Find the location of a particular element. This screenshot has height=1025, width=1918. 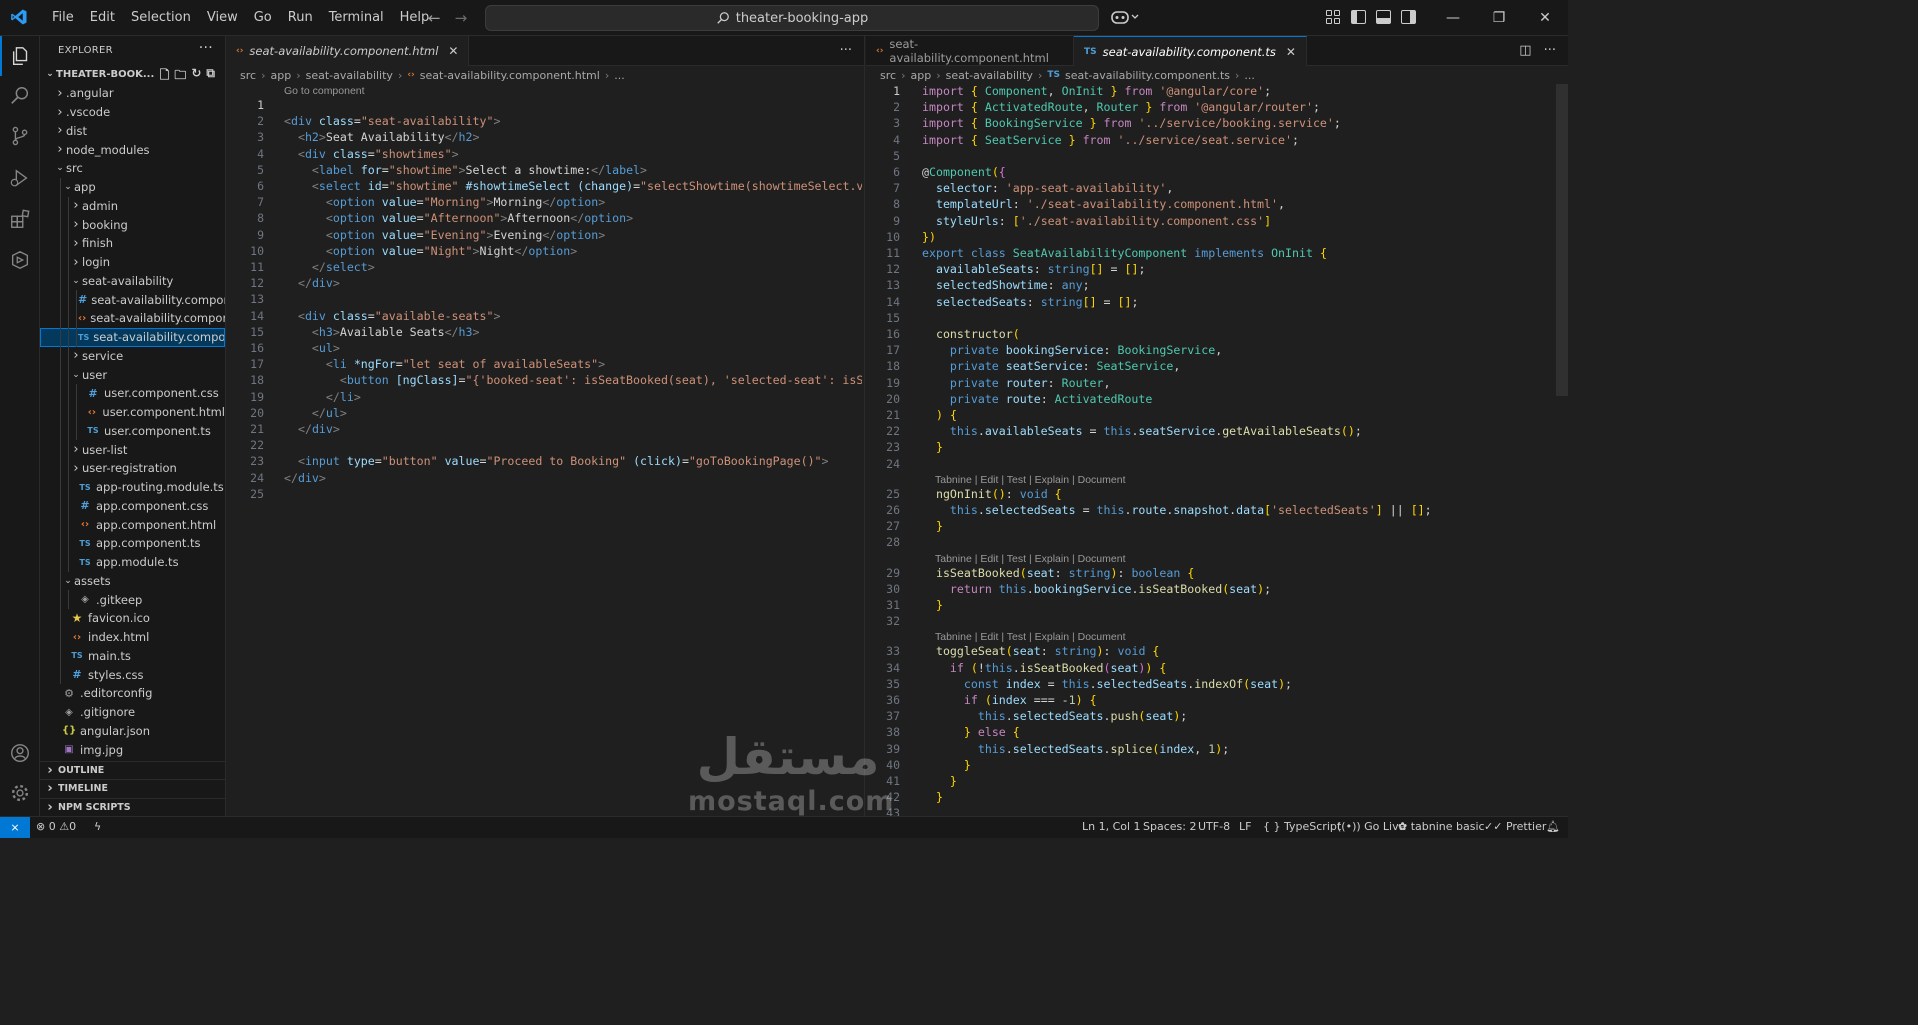

folder-row: › node_modules is located at coordinates (132, 149).